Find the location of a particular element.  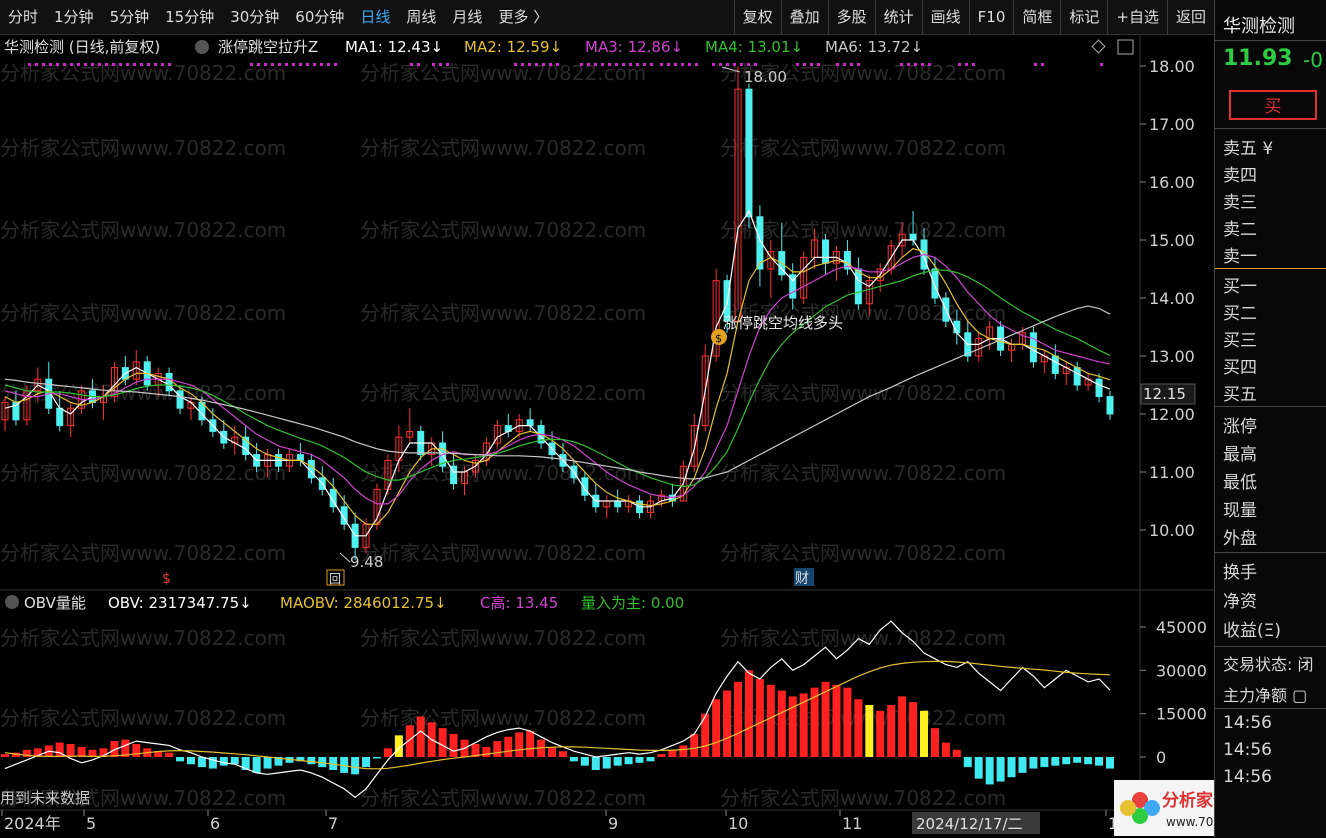

tool-button-8: +自选 is located at coordinates (1137, 17).